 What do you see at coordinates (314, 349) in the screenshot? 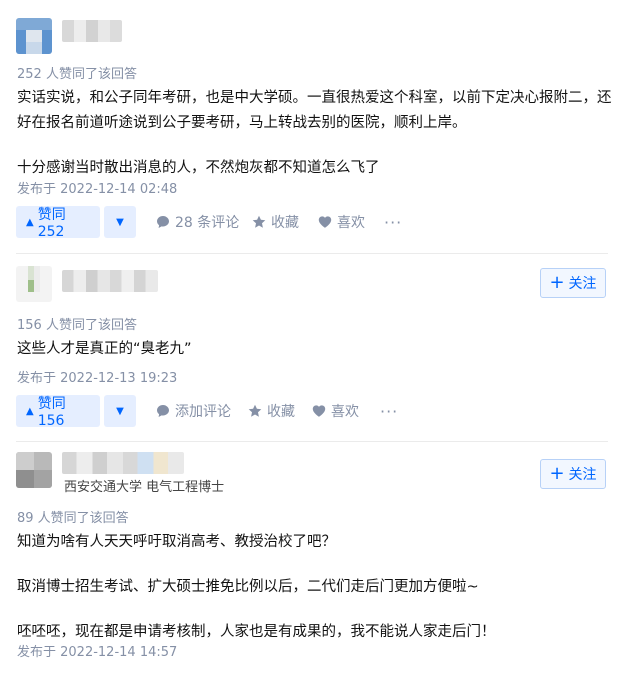
I see `answer-content: 这些人才是真正的“臭老九”` at bounding box center [314, 349].